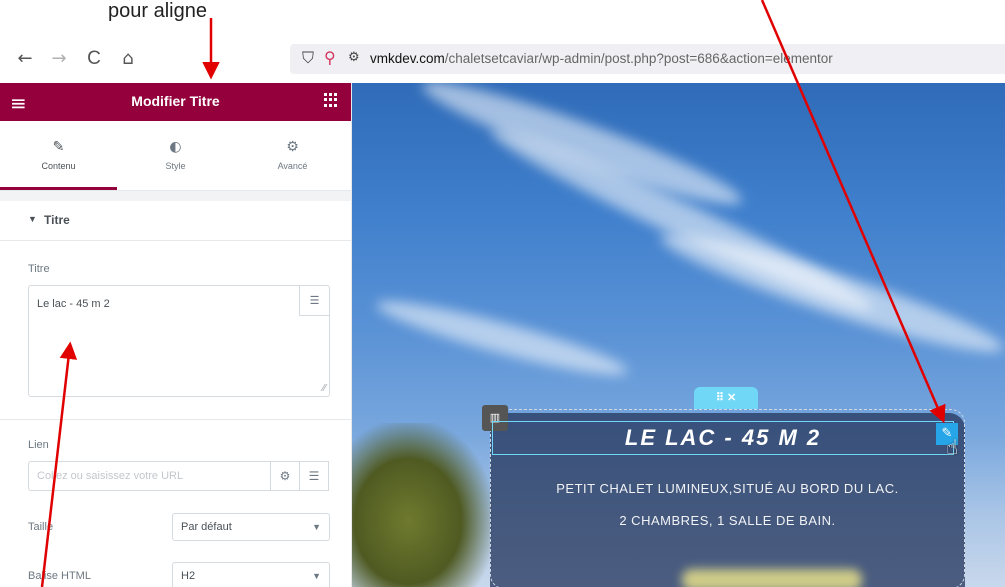  What do you see at coordinates (94, 59) in the screenshot?
I see `reload-icon: C` at bounding box center [94, 59].